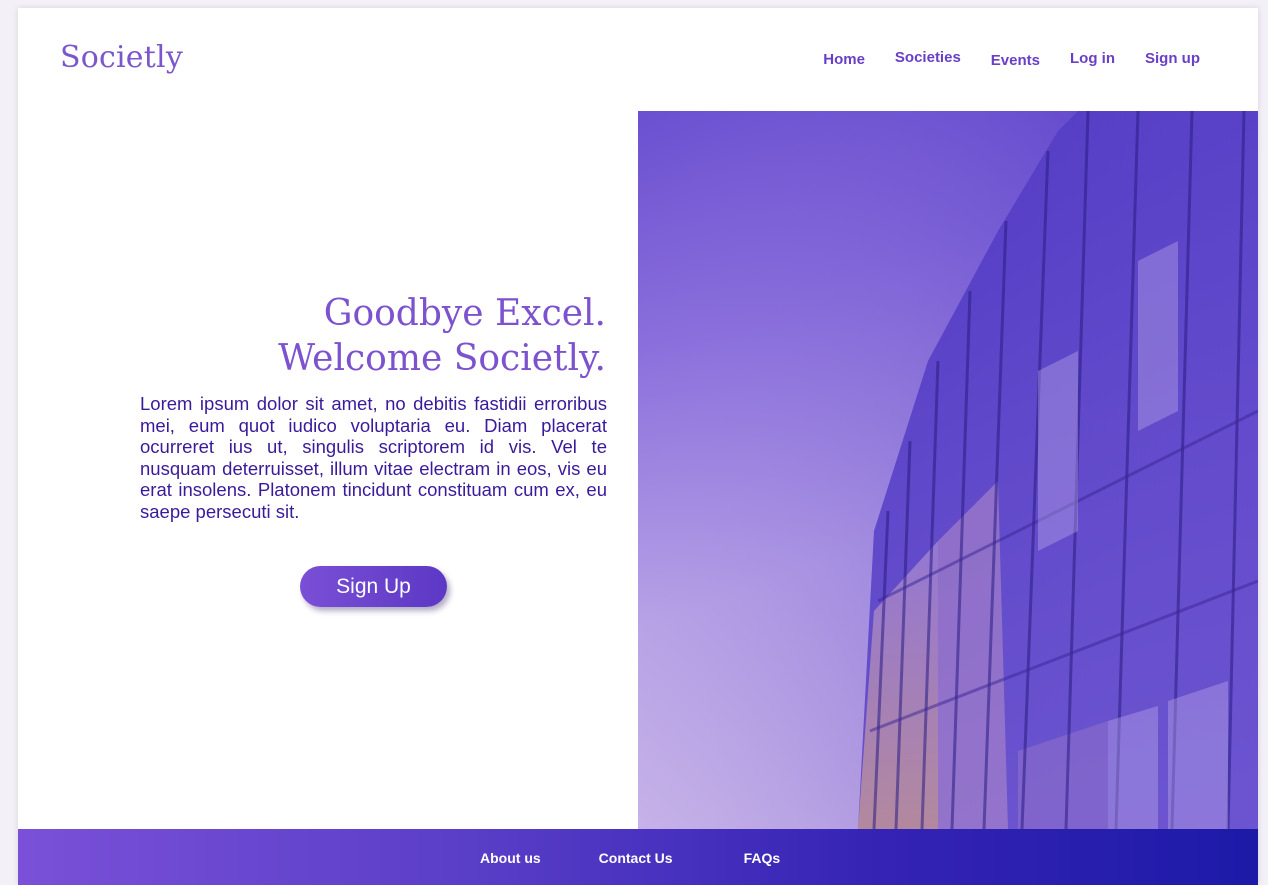 This screenshot has height=885, width=1268. What do you see at coordinates (844, 59) in the screenshot?
I see `nav-home-link: Home` at bounding box center [844, 59].